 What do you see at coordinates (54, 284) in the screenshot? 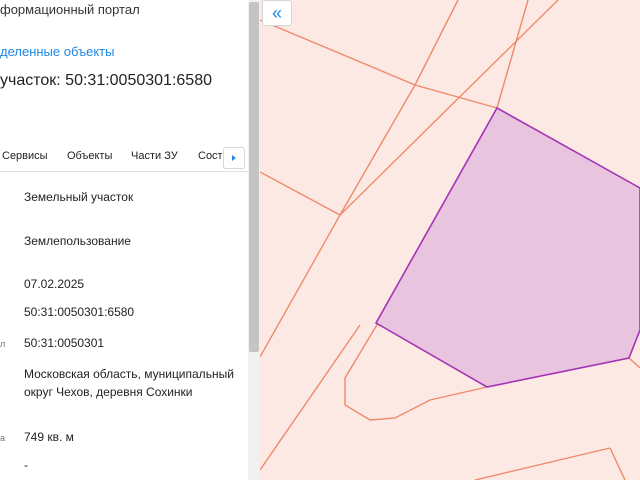
I see `field-date: 07.02.2025` at bounding box center [54, 284].